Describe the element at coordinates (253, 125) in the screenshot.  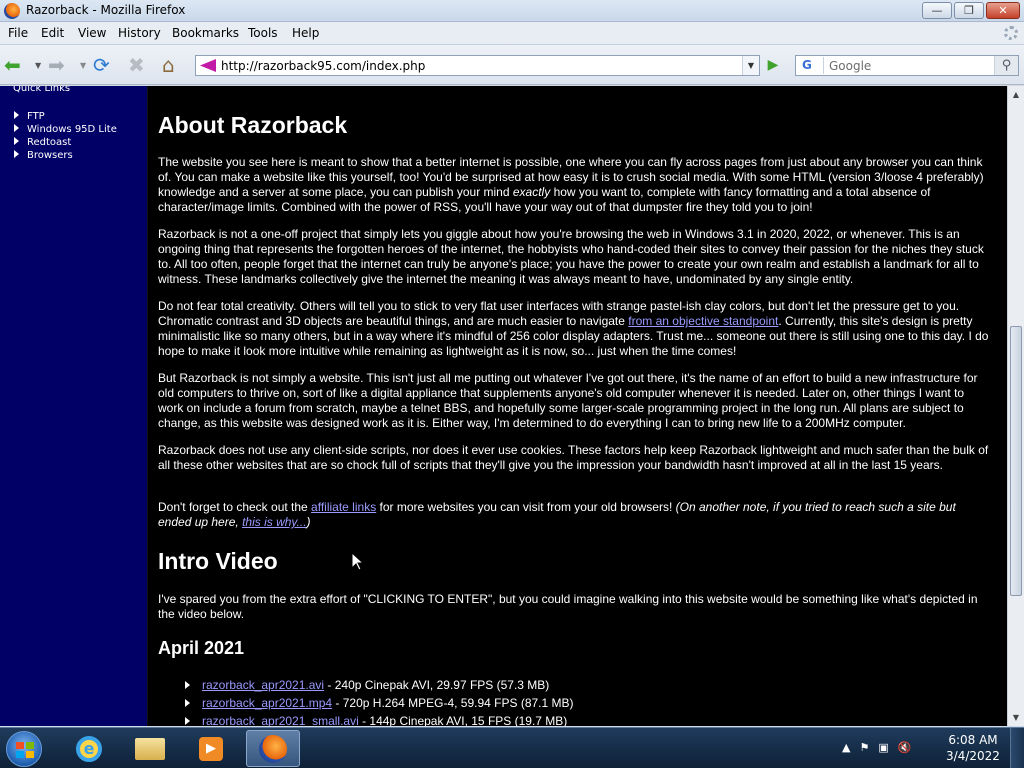
I see `about-heading: About Razorback` at that location.